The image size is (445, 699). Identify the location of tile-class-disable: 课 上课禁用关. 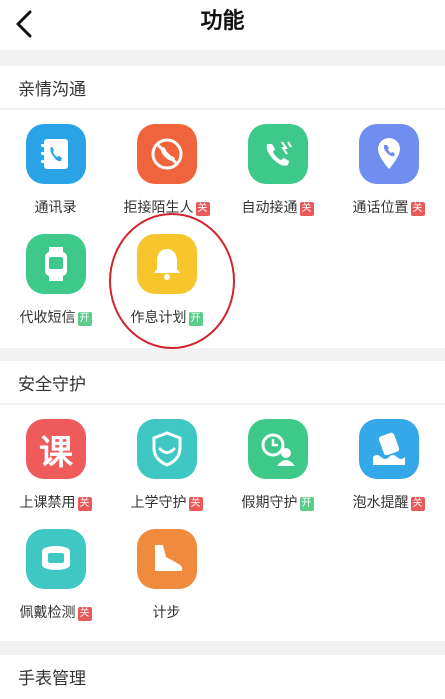
(55, 479).